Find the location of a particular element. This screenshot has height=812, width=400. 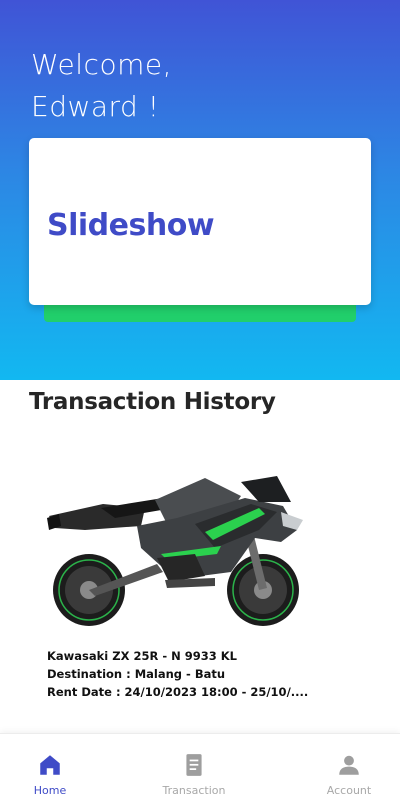

bottom-navigation: Home Transaction Account is located at coordinates (200, 772).